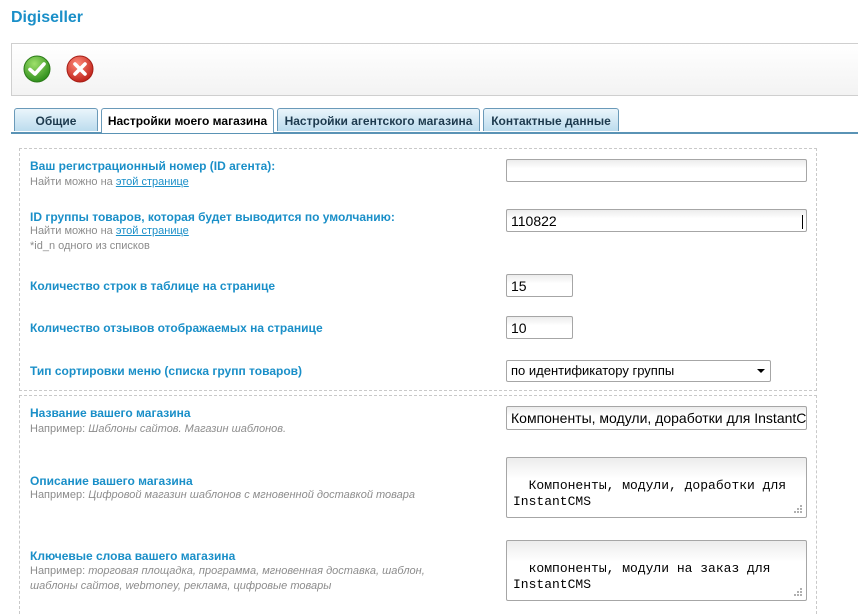  I want to click on rows-per-page-input: 15, so click(539, 285).